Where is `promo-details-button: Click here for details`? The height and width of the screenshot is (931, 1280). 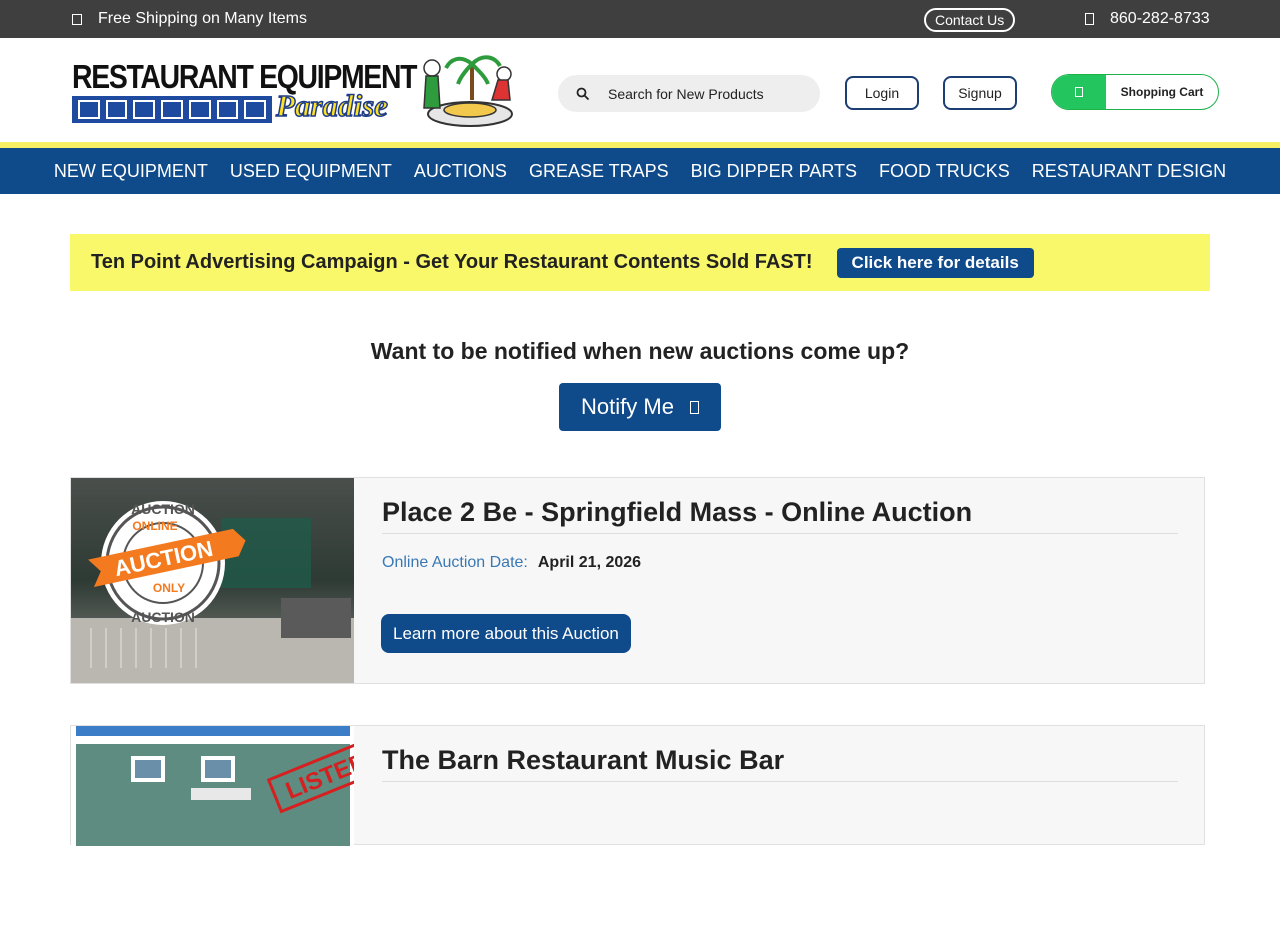
promo-details-button: Click here for details is located at coordinates (935, 262).